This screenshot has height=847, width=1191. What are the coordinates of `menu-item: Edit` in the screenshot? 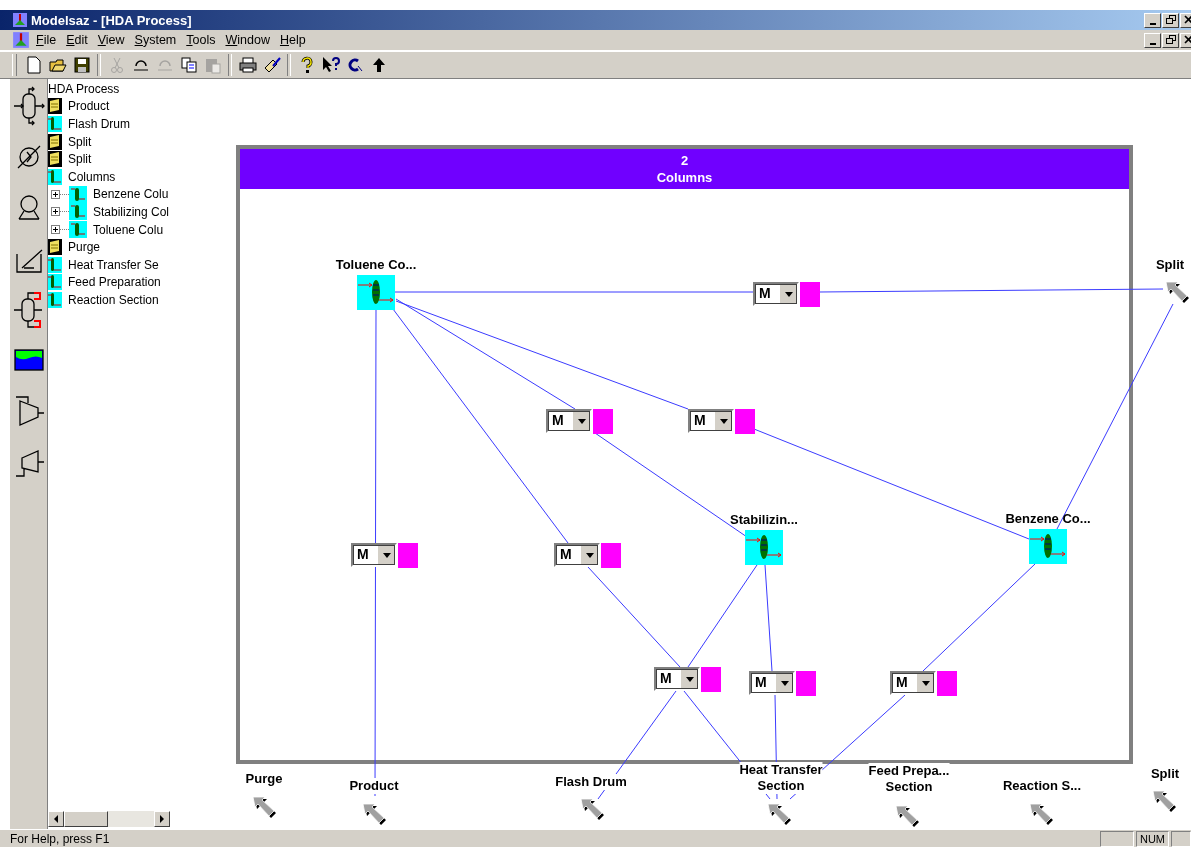 It's located at (77, 40).